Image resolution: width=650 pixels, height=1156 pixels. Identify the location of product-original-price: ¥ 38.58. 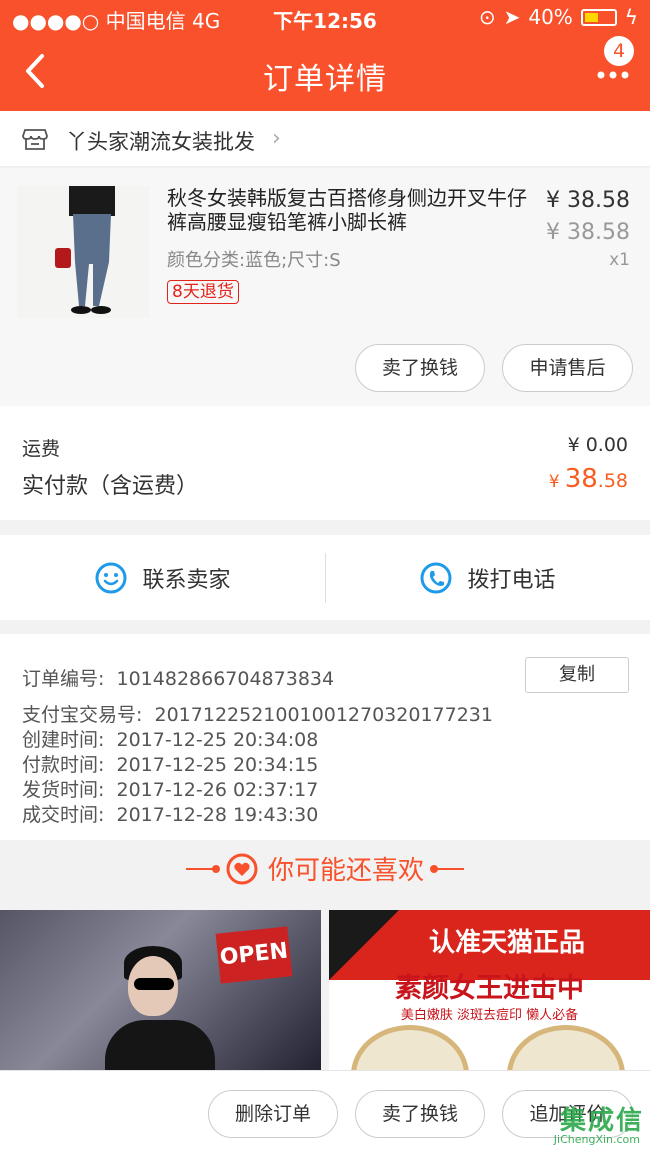
(588, 232).